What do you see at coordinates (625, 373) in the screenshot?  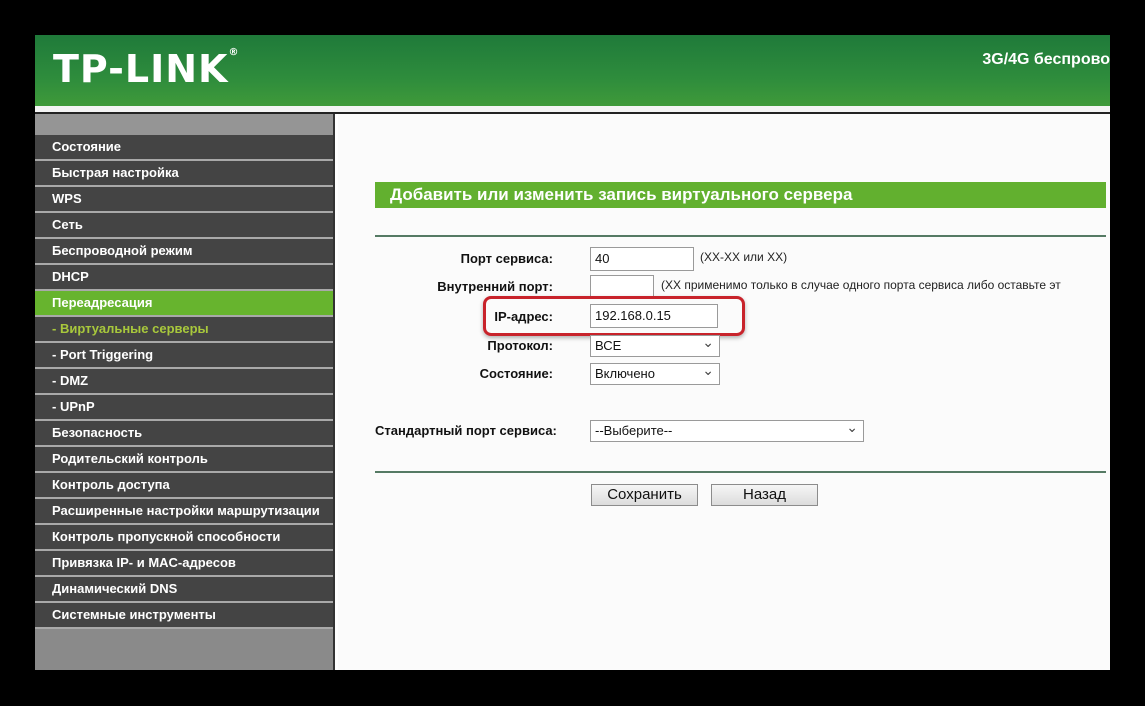 I see `status-value: Включено` at bounding box center [625, 373].